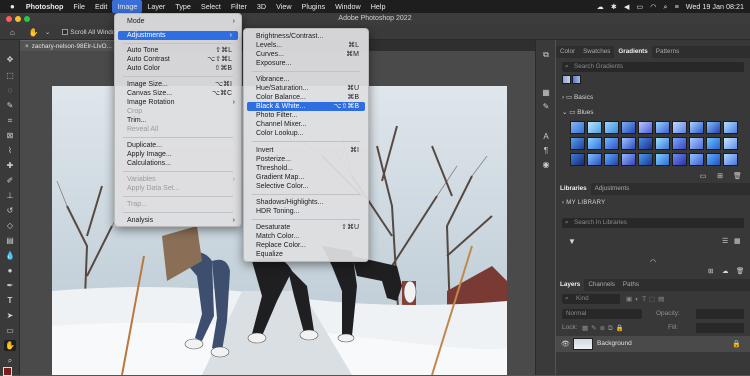 This screenshot has width=750, height=376. I want to click on marquee-tool-icon: ⬚, so click(10, 75).